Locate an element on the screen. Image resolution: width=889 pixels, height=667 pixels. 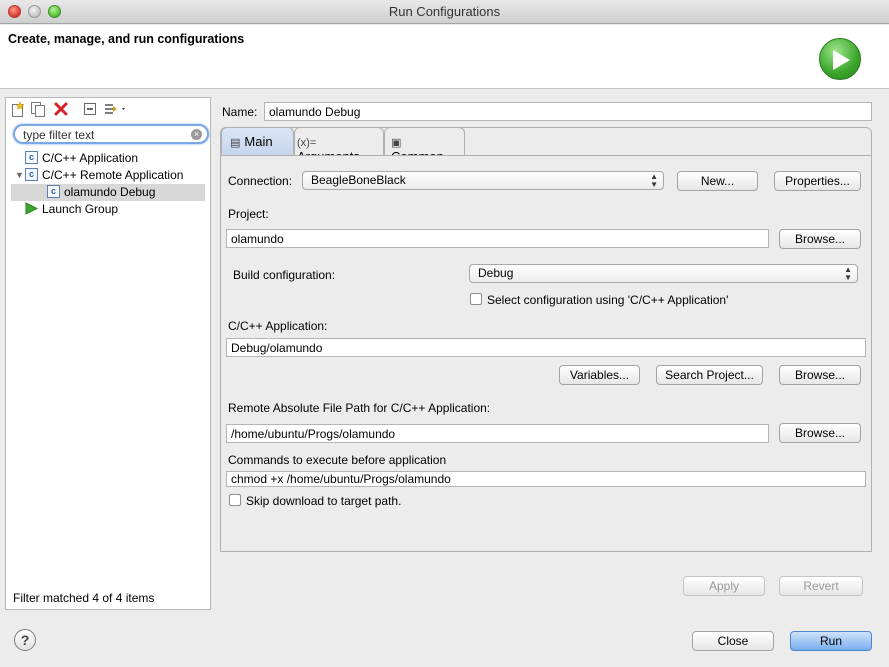
filter-box: × is located at coordinates (111, 134).